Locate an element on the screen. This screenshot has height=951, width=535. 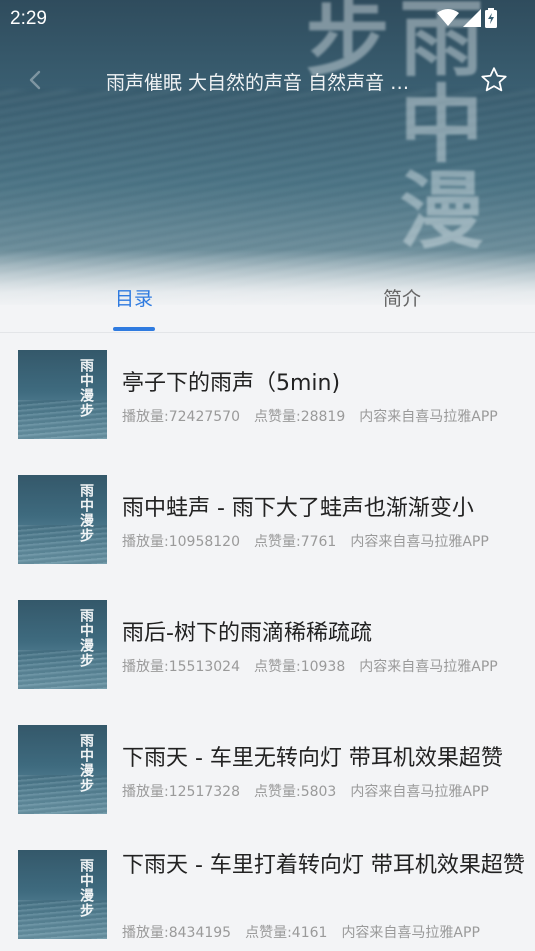
like-count: 点赞量:28819 is located at coordinates (299, 417).